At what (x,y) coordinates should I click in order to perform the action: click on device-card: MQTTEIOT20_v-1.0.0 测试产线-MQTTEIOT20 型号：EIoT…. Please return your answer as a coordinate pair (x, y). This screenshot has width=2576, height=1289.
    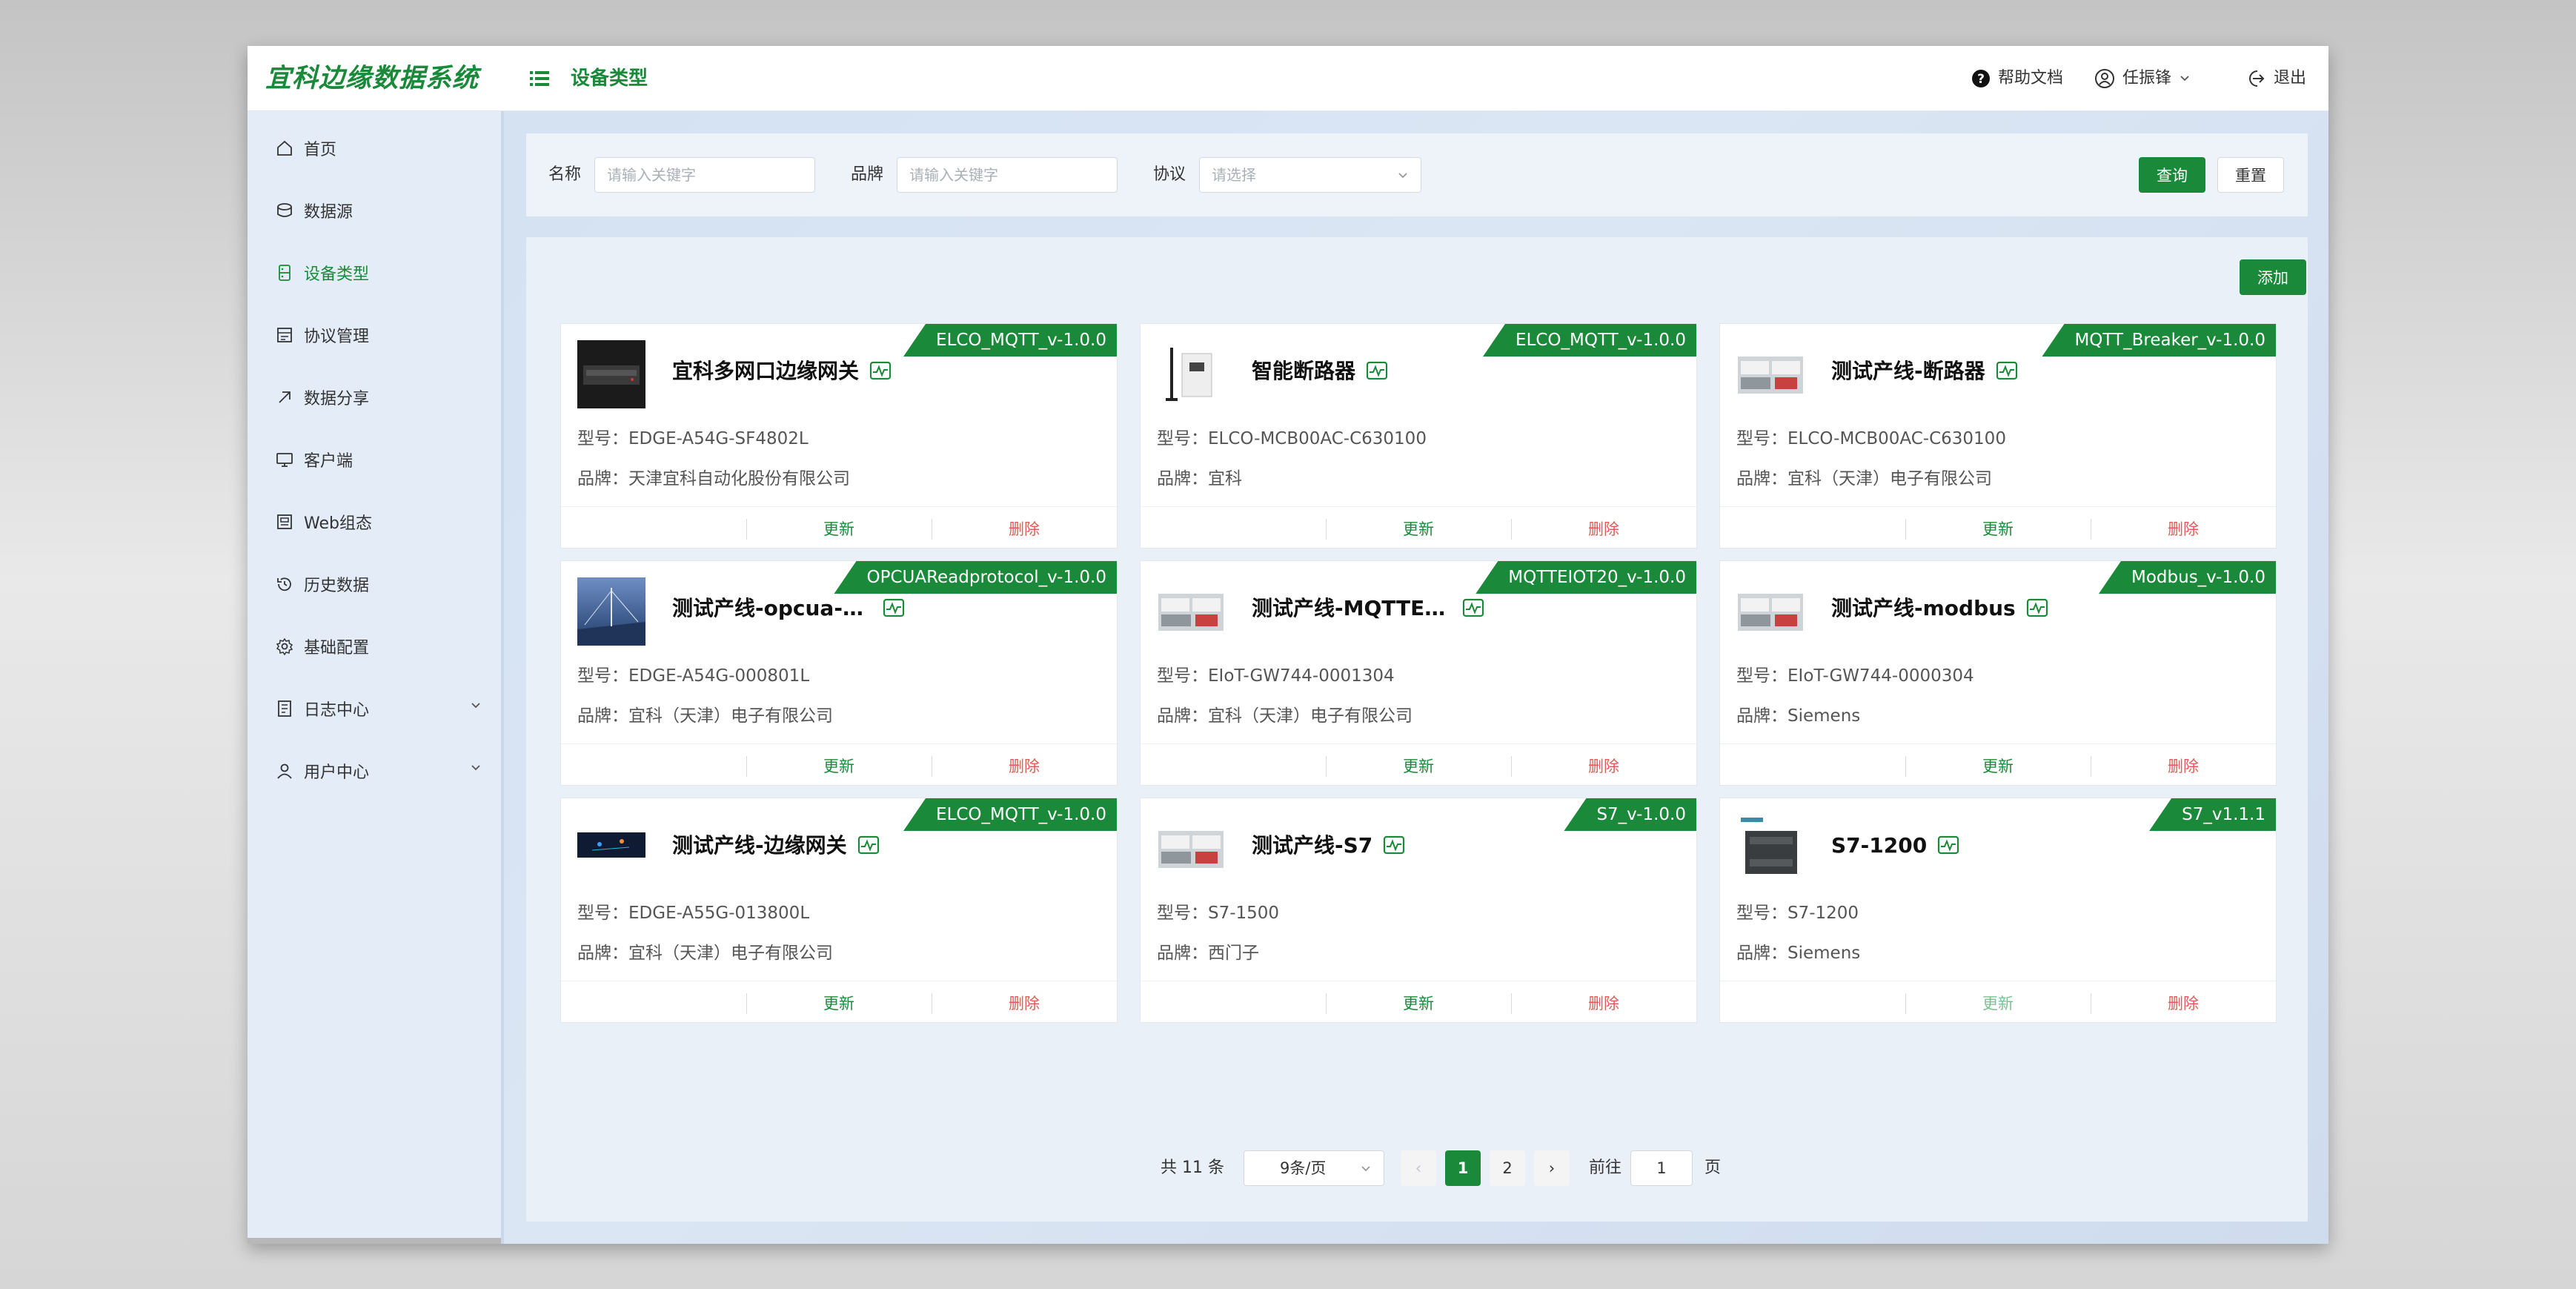
    Looking at the image, I should click on (1418, 673).